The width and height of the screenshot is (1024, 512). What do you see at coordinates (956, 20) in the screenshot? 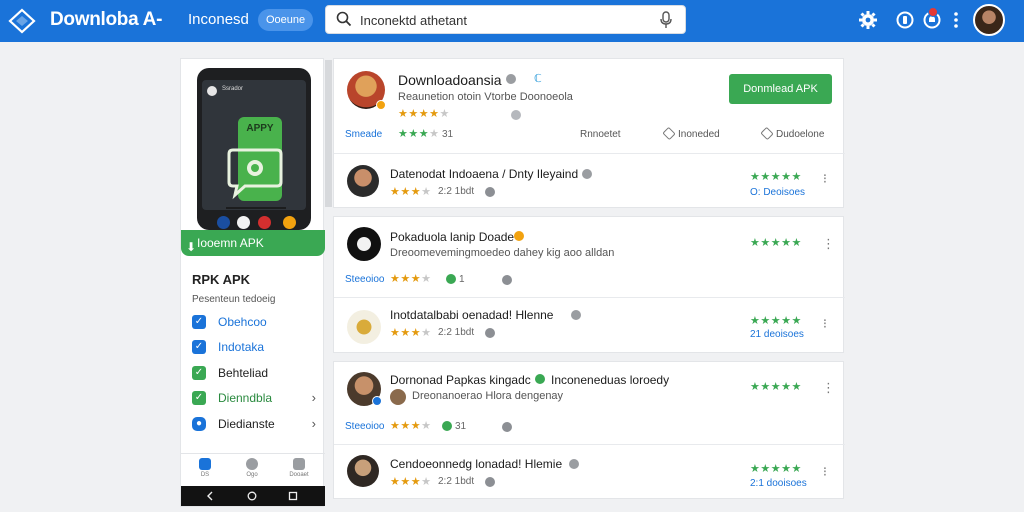
I see `more-icon` at bounding box center [956, 20].